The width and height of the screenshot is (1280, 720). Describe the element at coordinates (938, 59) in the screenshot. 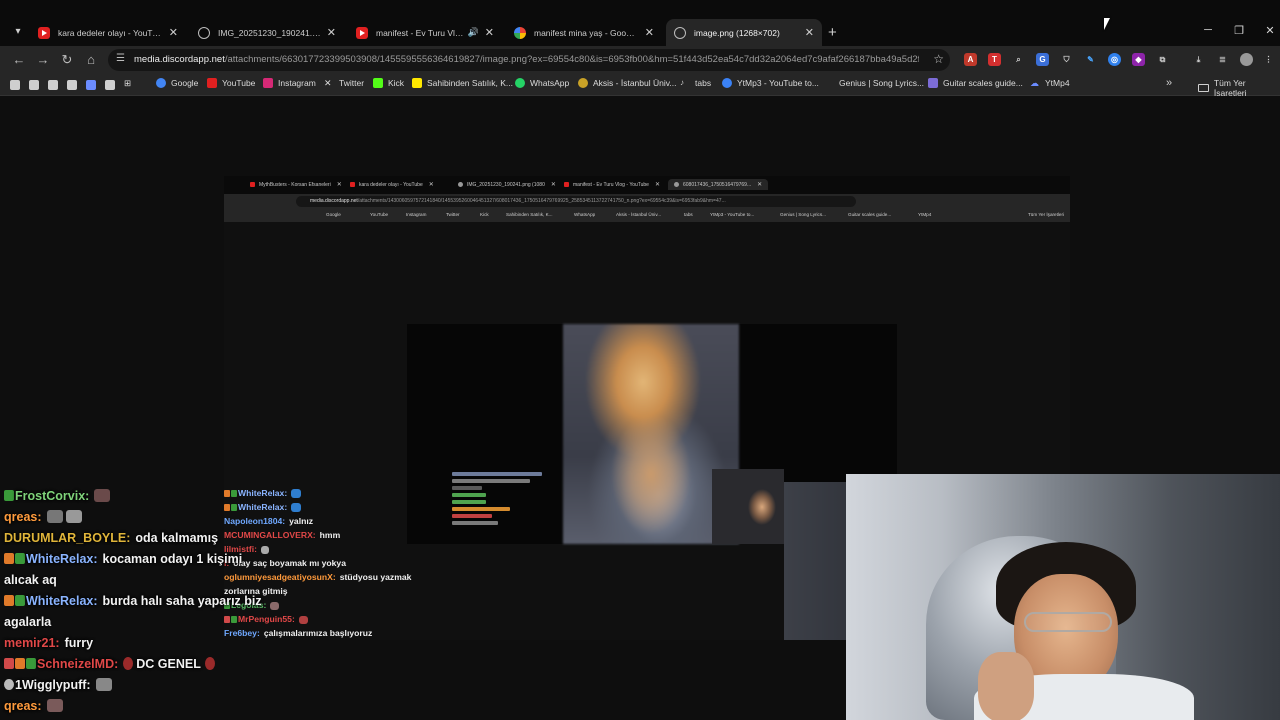

I see `bookmark-star-icon: ☆` at that location.